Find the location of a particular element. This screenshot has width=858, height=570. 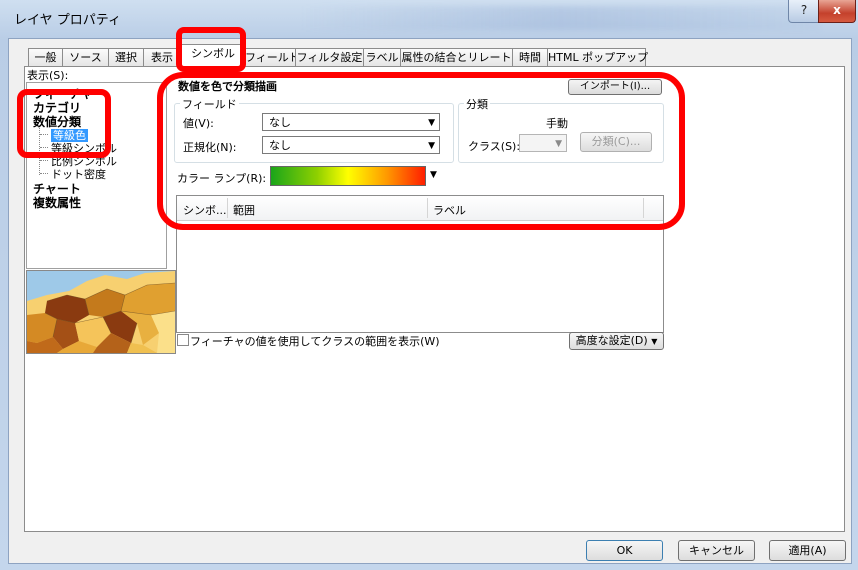

window-title: レイヤ プロパティ is located at coordinates (67, 20).